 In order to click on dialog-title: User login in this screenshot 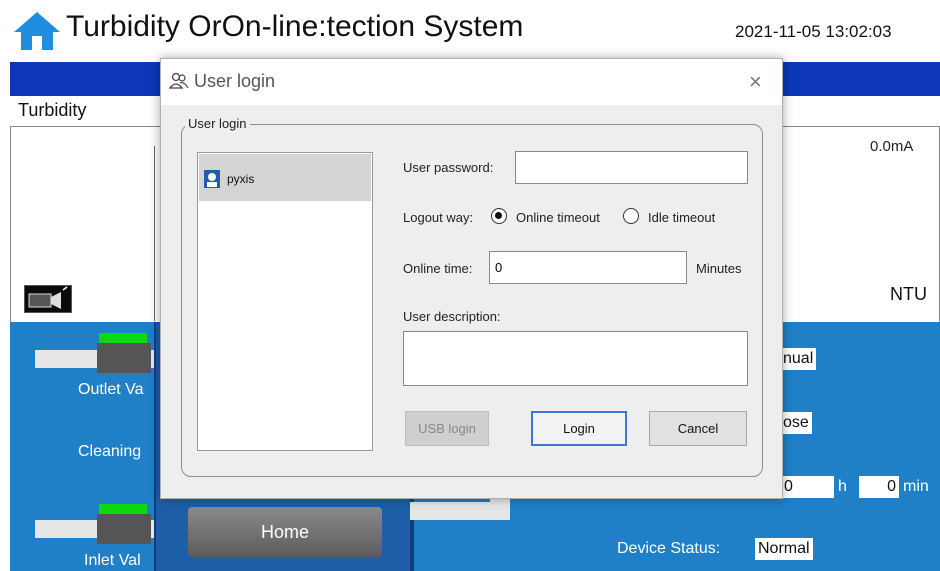, I will do `click(235, 81)`.